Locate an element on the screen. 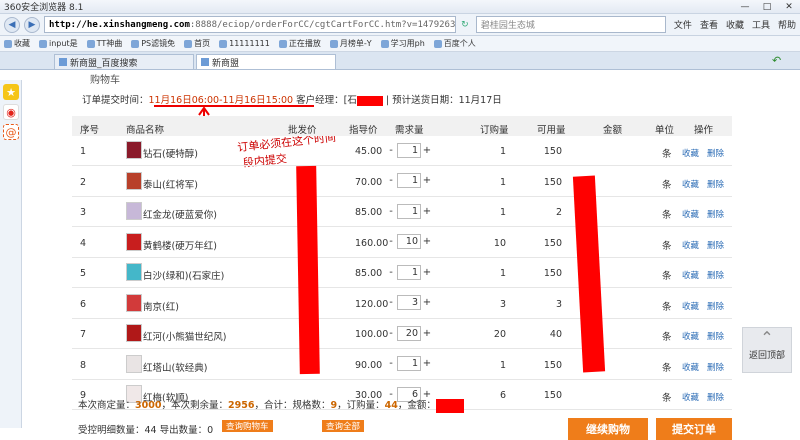 The width and height of the screenshot is (800, 440). bookmark-item: 11111111 is located at coordinates (244, 43).